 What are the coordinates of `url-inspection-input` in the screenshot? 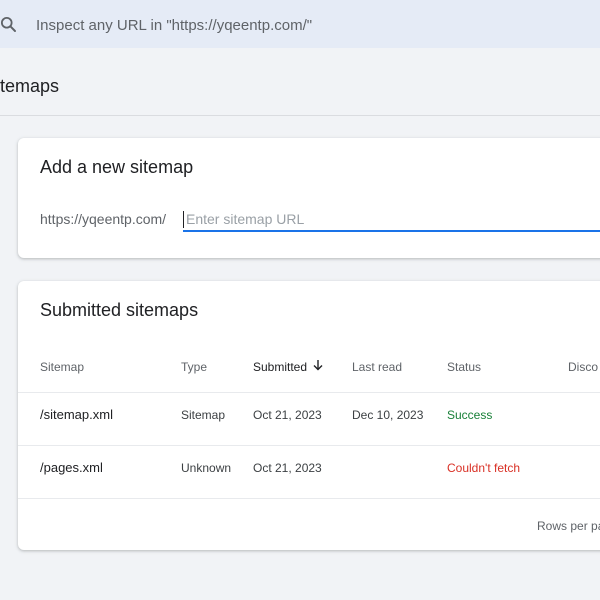 It's located at (306, 25).